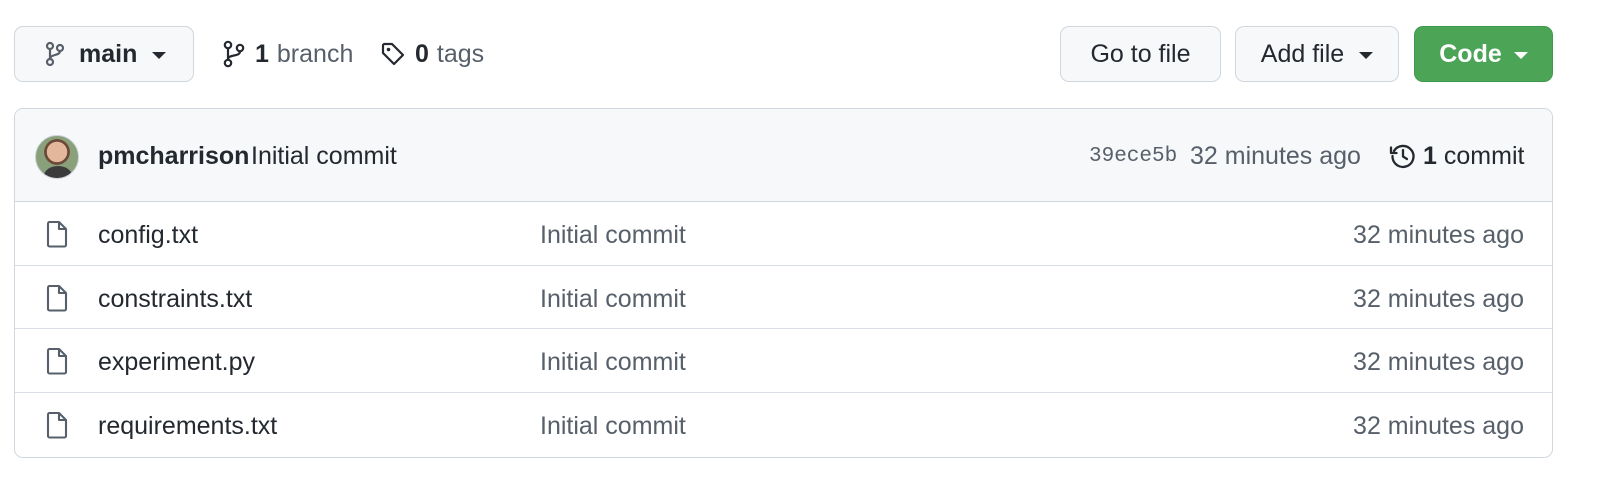 The image size is (1600, 489). Describe the element at coordinates (1402, 156) in the screenshot. I see `history-icon` at that location.